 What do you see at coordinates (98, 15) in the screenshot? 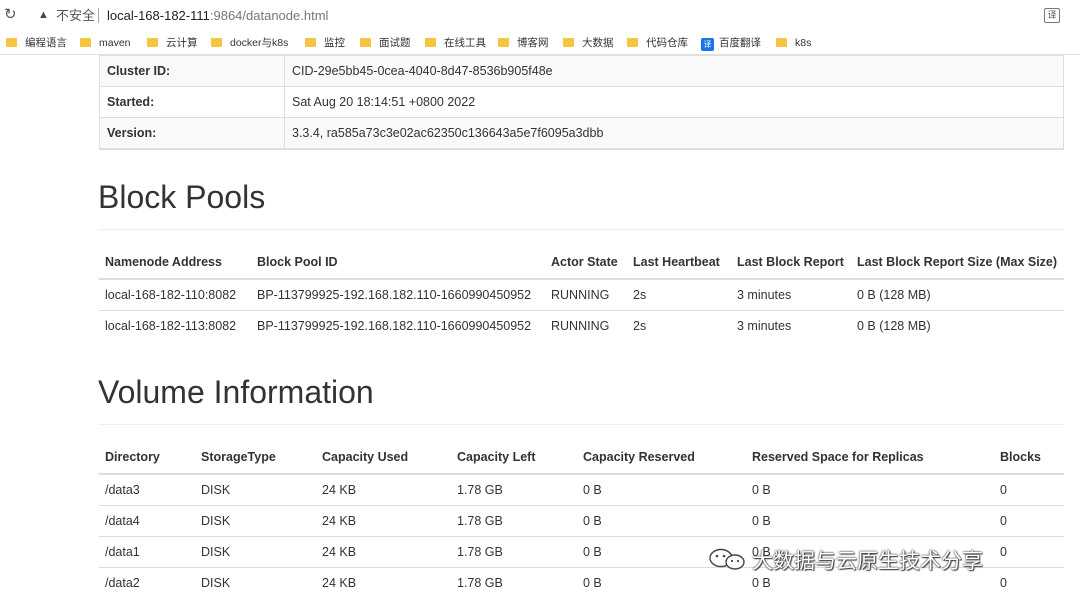
I see `address-separator` at bounding box center [98, 15].